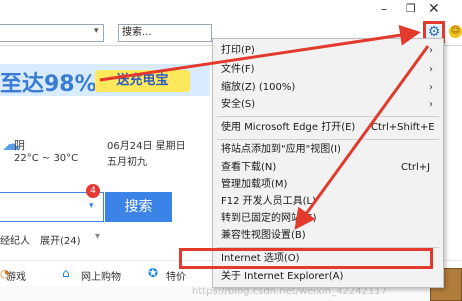 The image size is (462, 301). I want to click on restore-button: ❐, so click(412, 9).